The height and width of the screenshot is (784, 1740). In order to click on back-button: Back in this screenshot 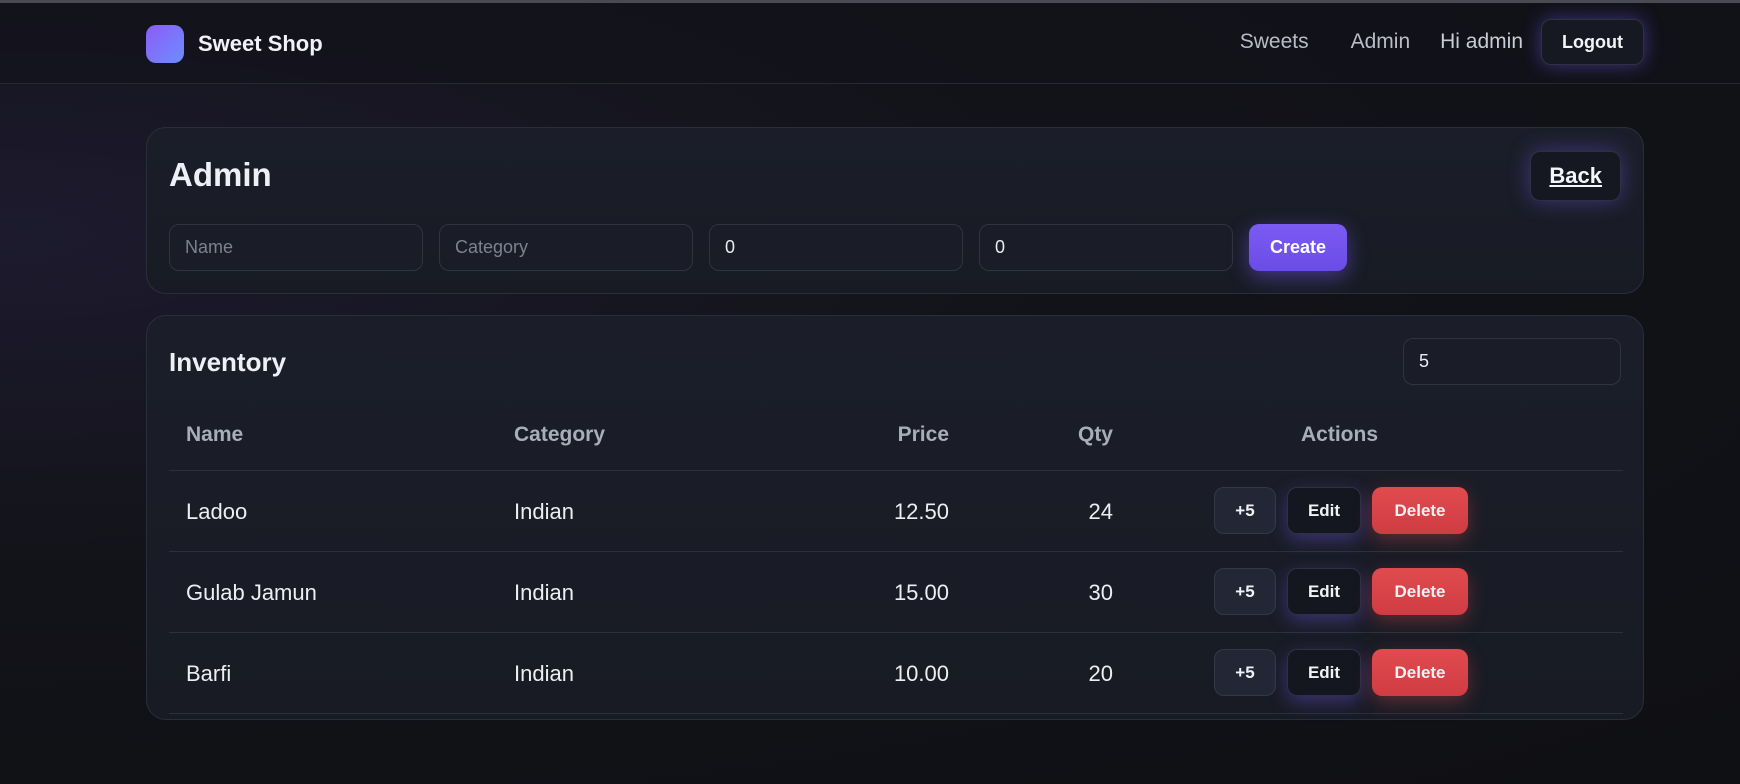, I will do `click(1575, 176)`.